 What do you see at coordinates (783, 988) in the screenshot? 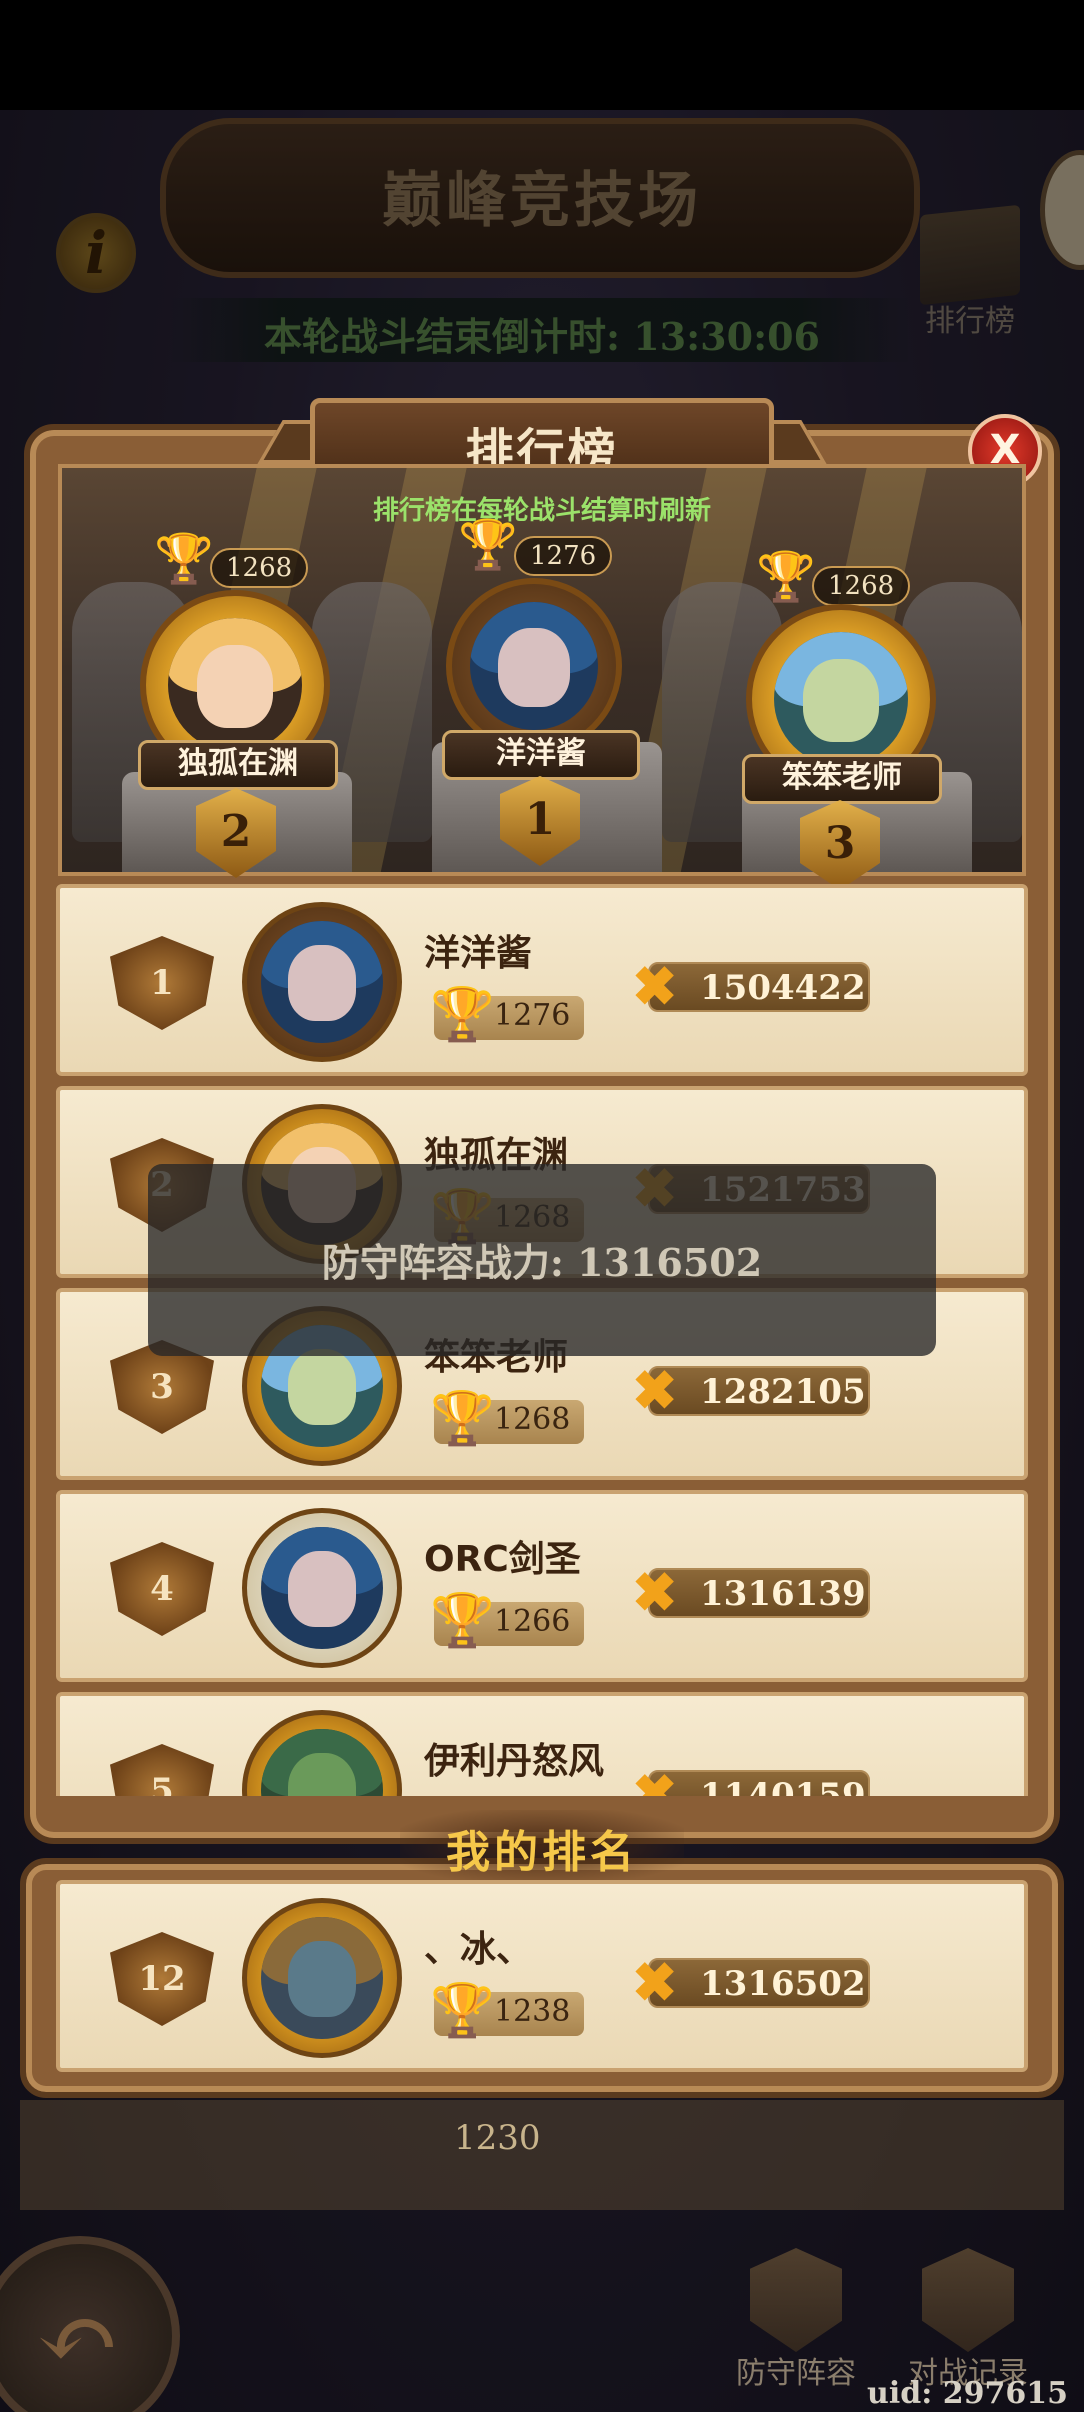
I see `combat-power: 1504422` at bounding box center [783, 988].